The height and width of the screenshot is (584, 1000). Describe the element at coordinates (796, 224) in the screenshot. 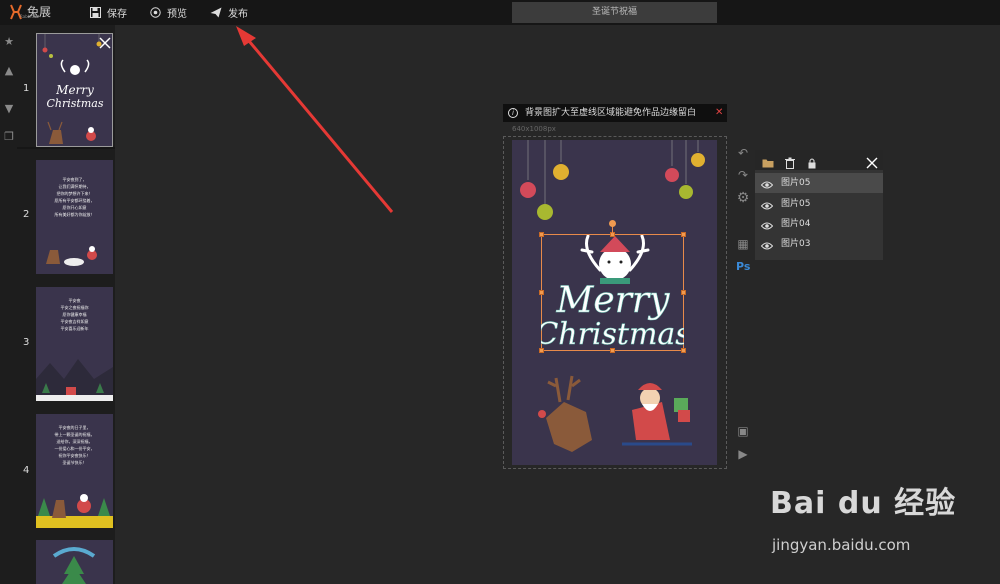

I see `layer-name: 图片04` at that location.